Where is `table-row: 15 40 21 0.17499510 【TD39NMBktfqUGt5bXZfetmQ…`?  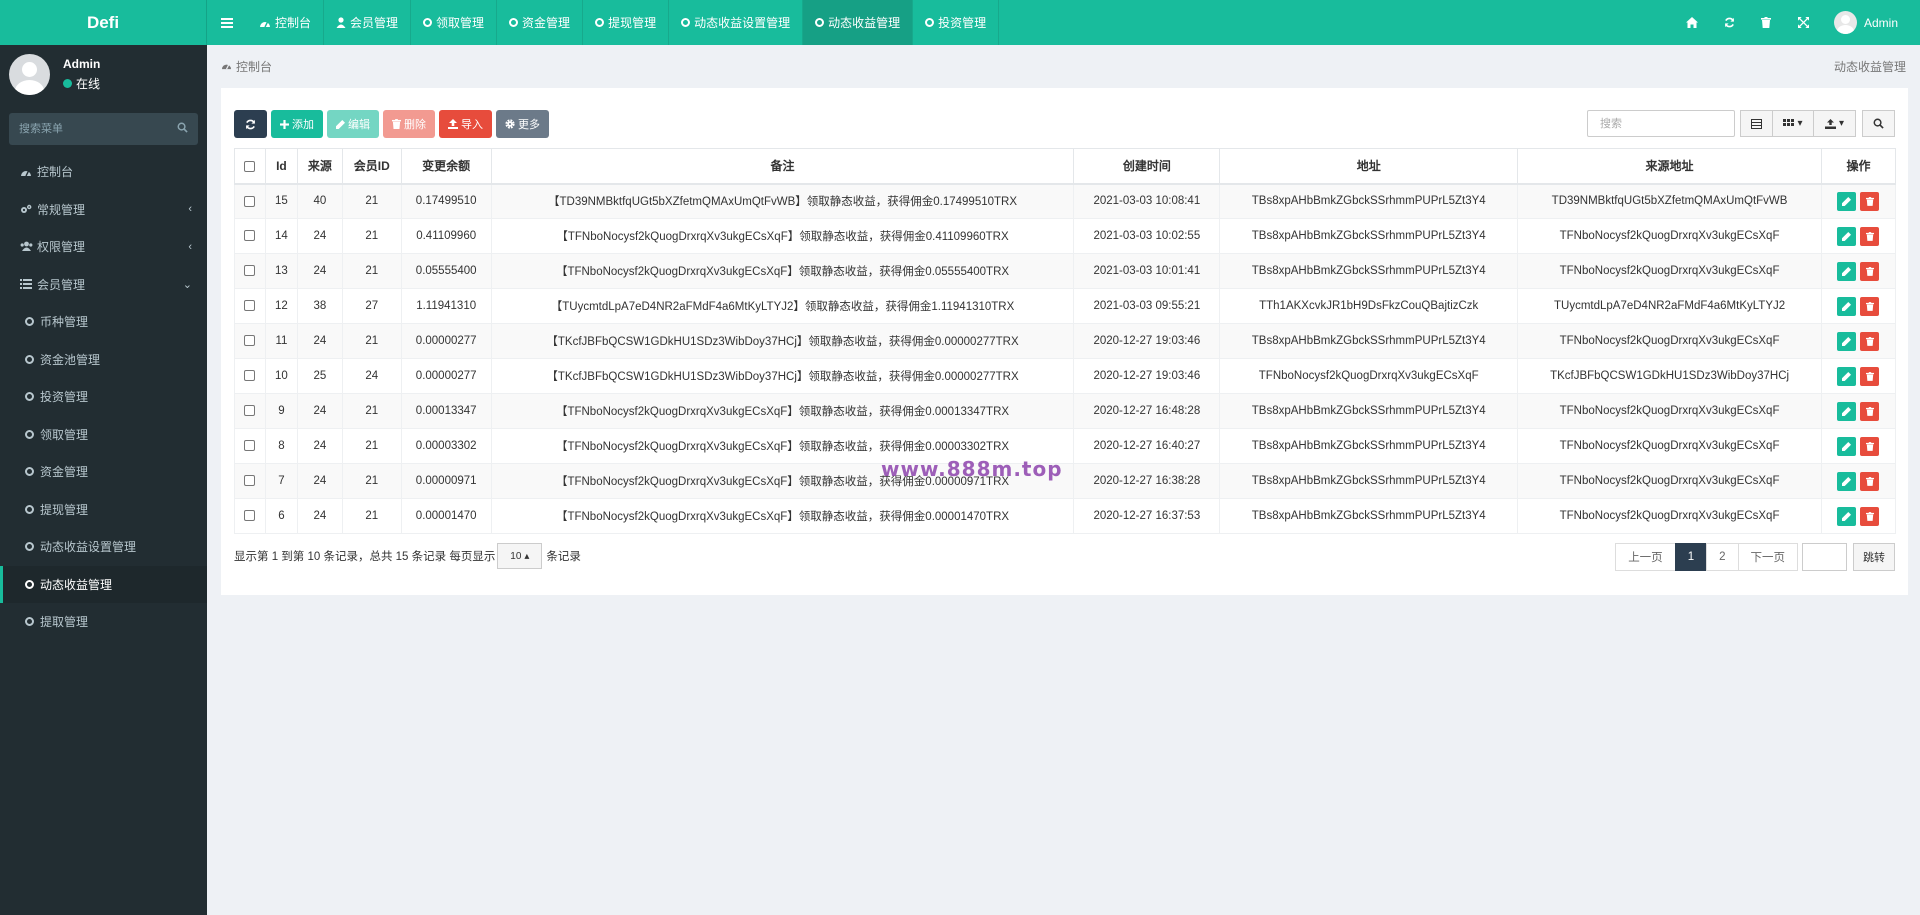
table-row: 15 40 21 0.17499510 【TD39NMBktfqUGt5bXZfetmQ… is located at coordinates (1065, 201).